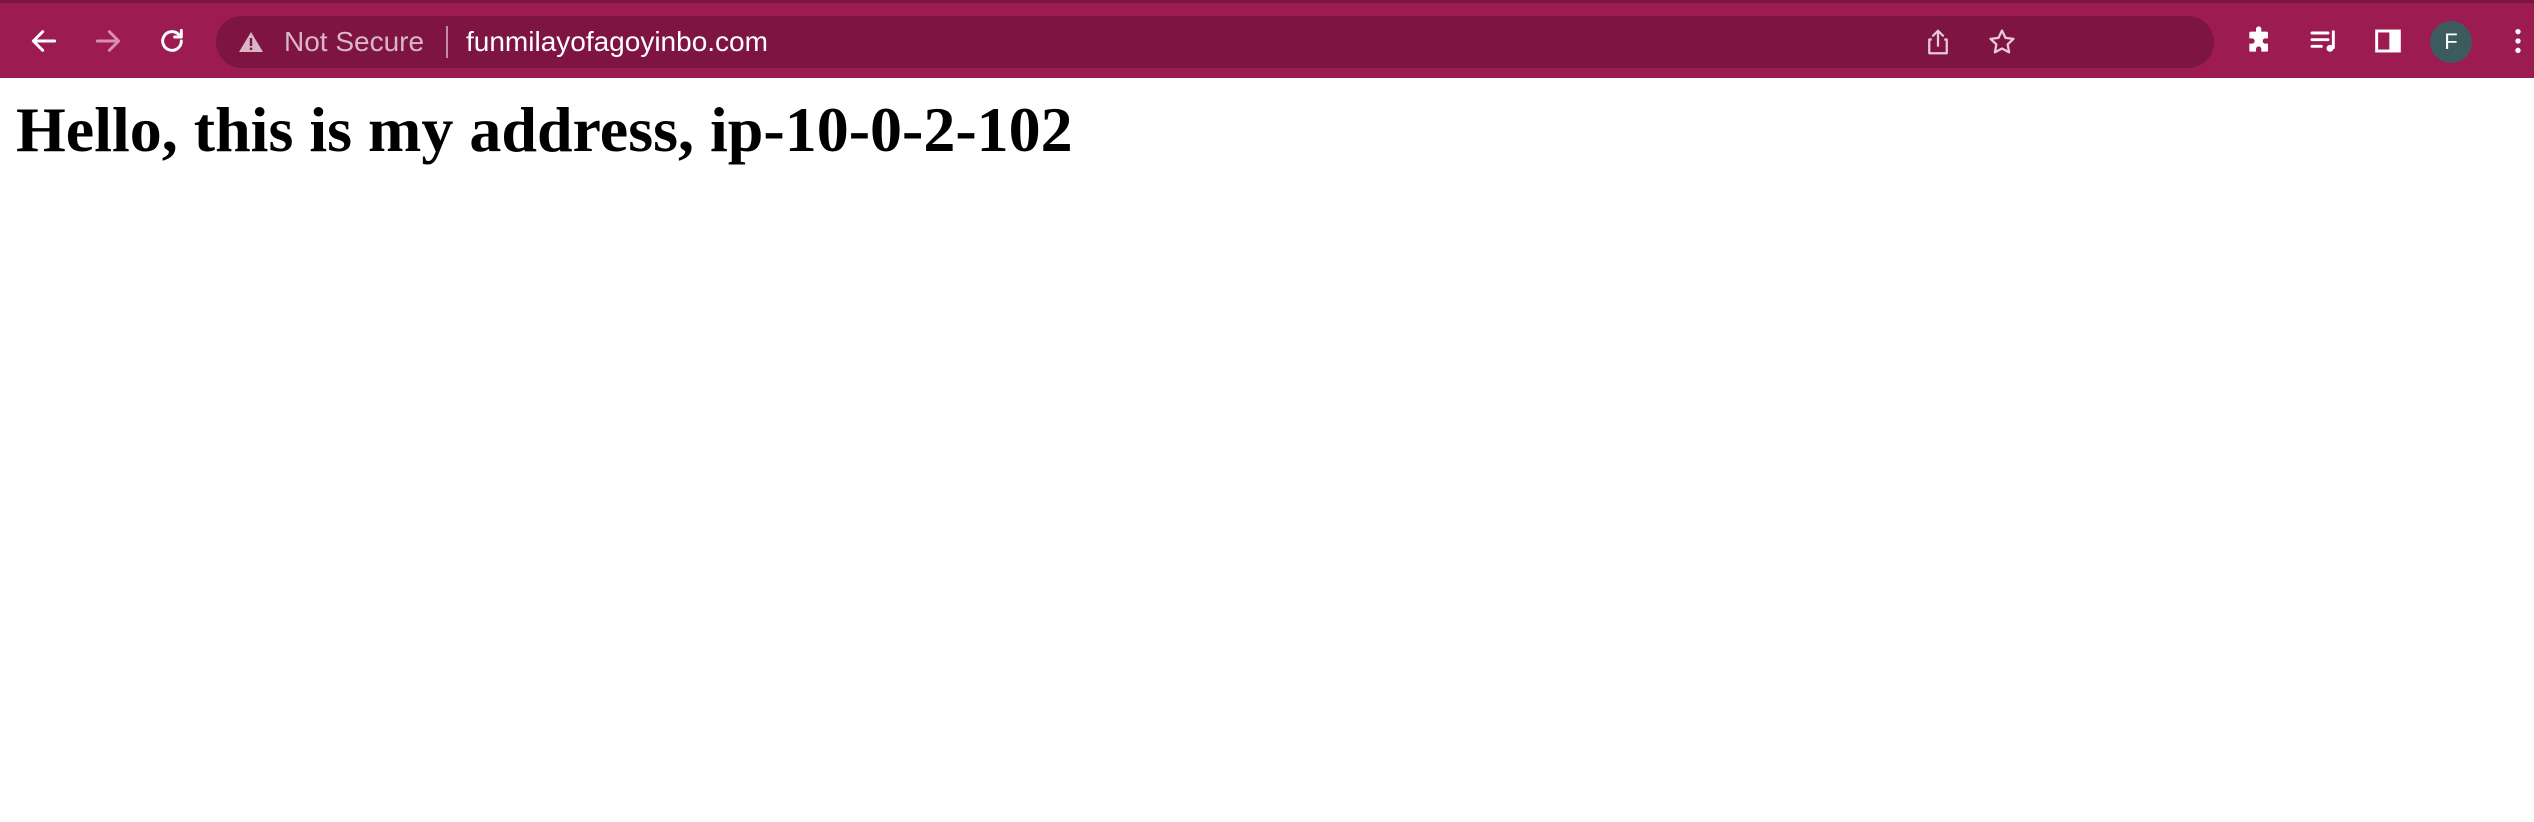 The width and height of the screenshot is (2534, 822). Describe the element at coordinates (2512, 41) in the screenshot. I see `menu-button` at that location.